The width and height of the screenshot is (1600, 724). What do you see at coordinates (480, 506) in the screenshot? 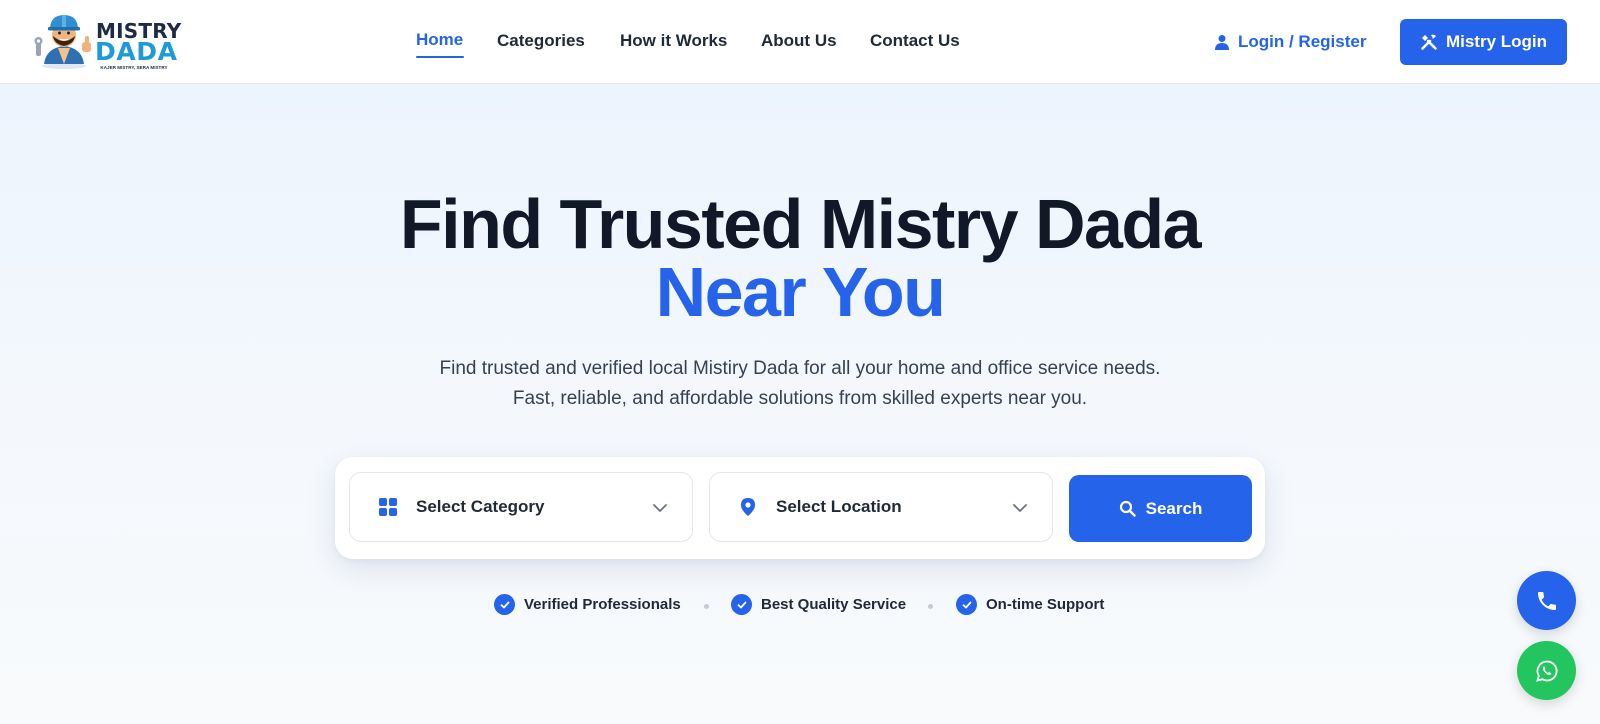
I see `category-select-label: Select Category` at bounding box center [480, 506].